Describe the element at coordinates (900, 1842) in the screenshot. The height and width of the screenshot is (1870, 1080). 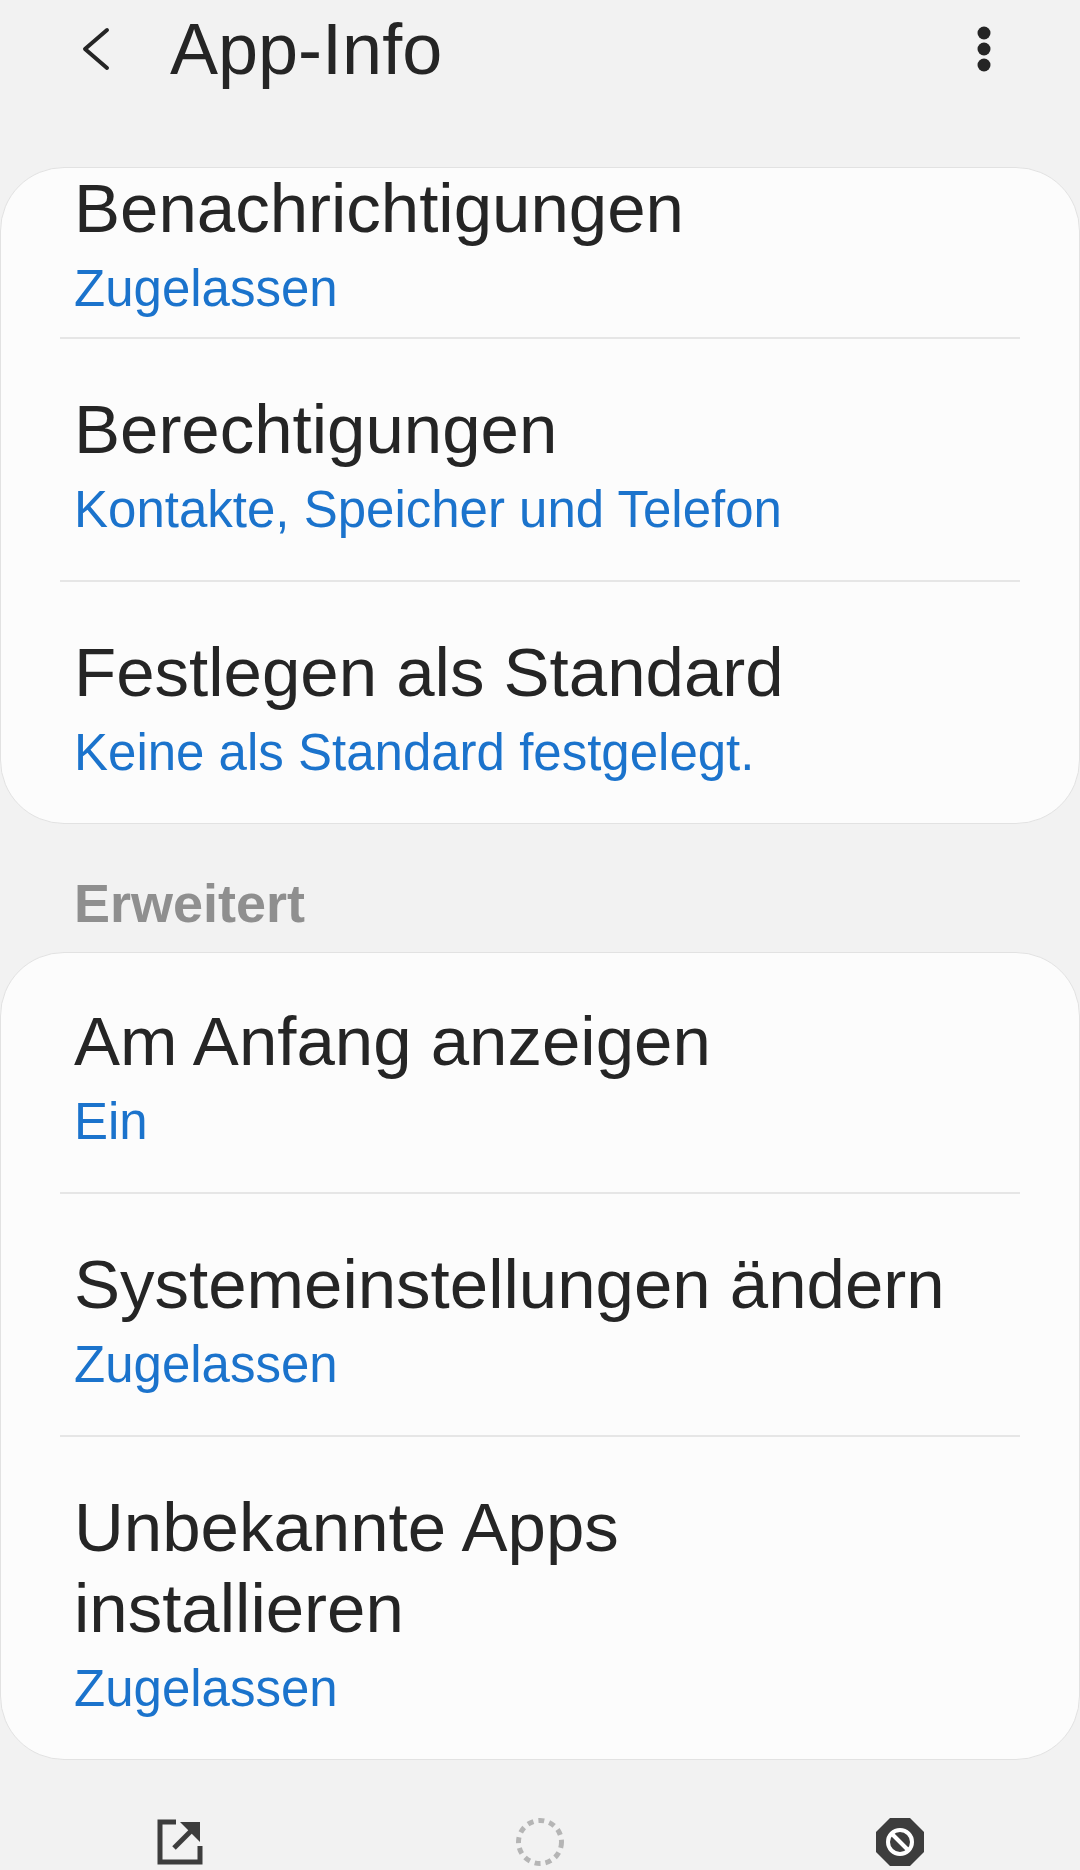
I see `stop-sign-icon` at that location.